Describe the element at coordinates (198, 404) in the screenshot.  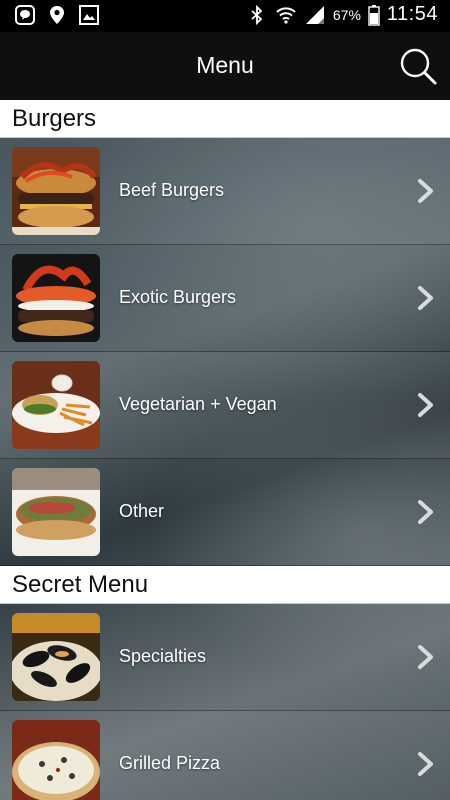
I see `menu-item-label: Vegetarian + Vegan` at that location.